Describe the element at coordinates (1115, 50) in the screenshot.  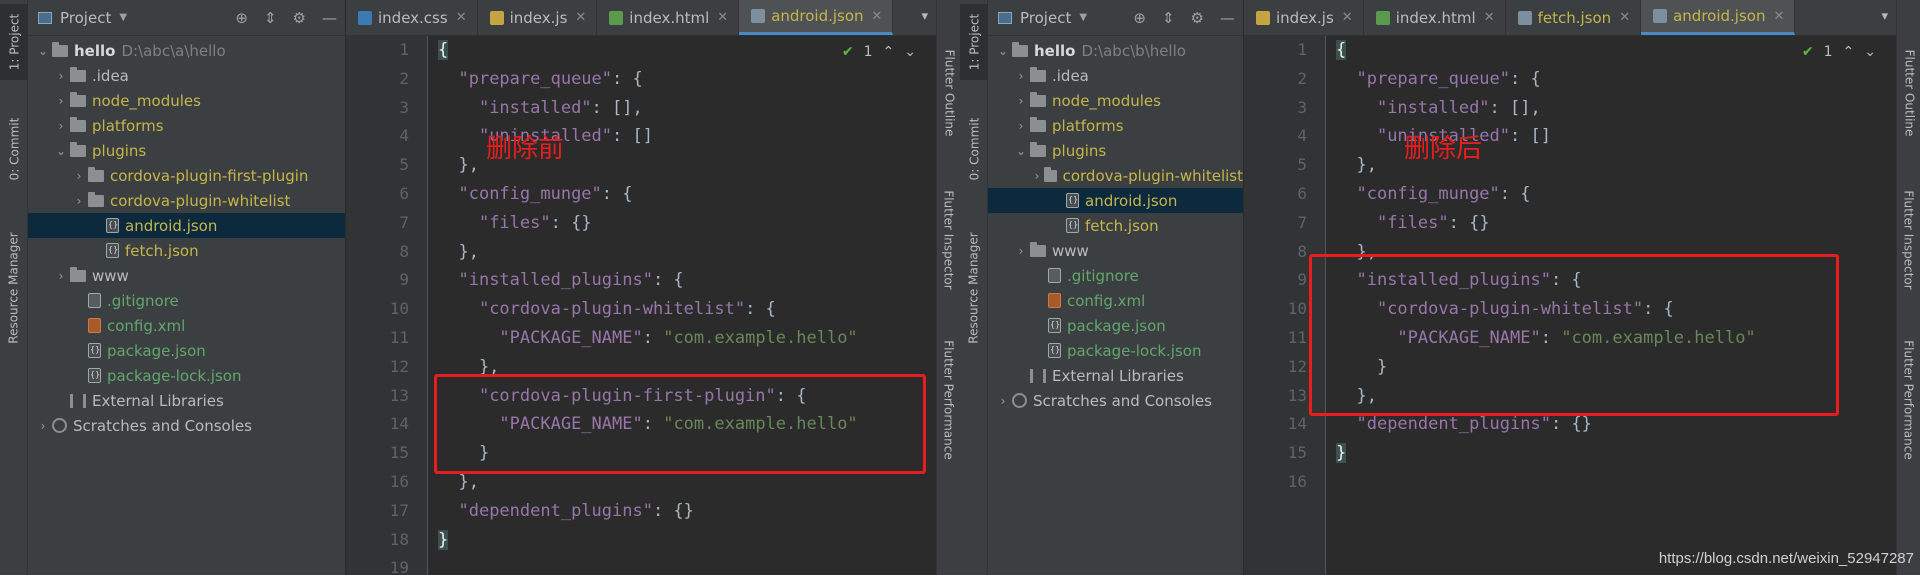
I see `tree-item: ⌄ hello D:\abc\b\hello` at that location.